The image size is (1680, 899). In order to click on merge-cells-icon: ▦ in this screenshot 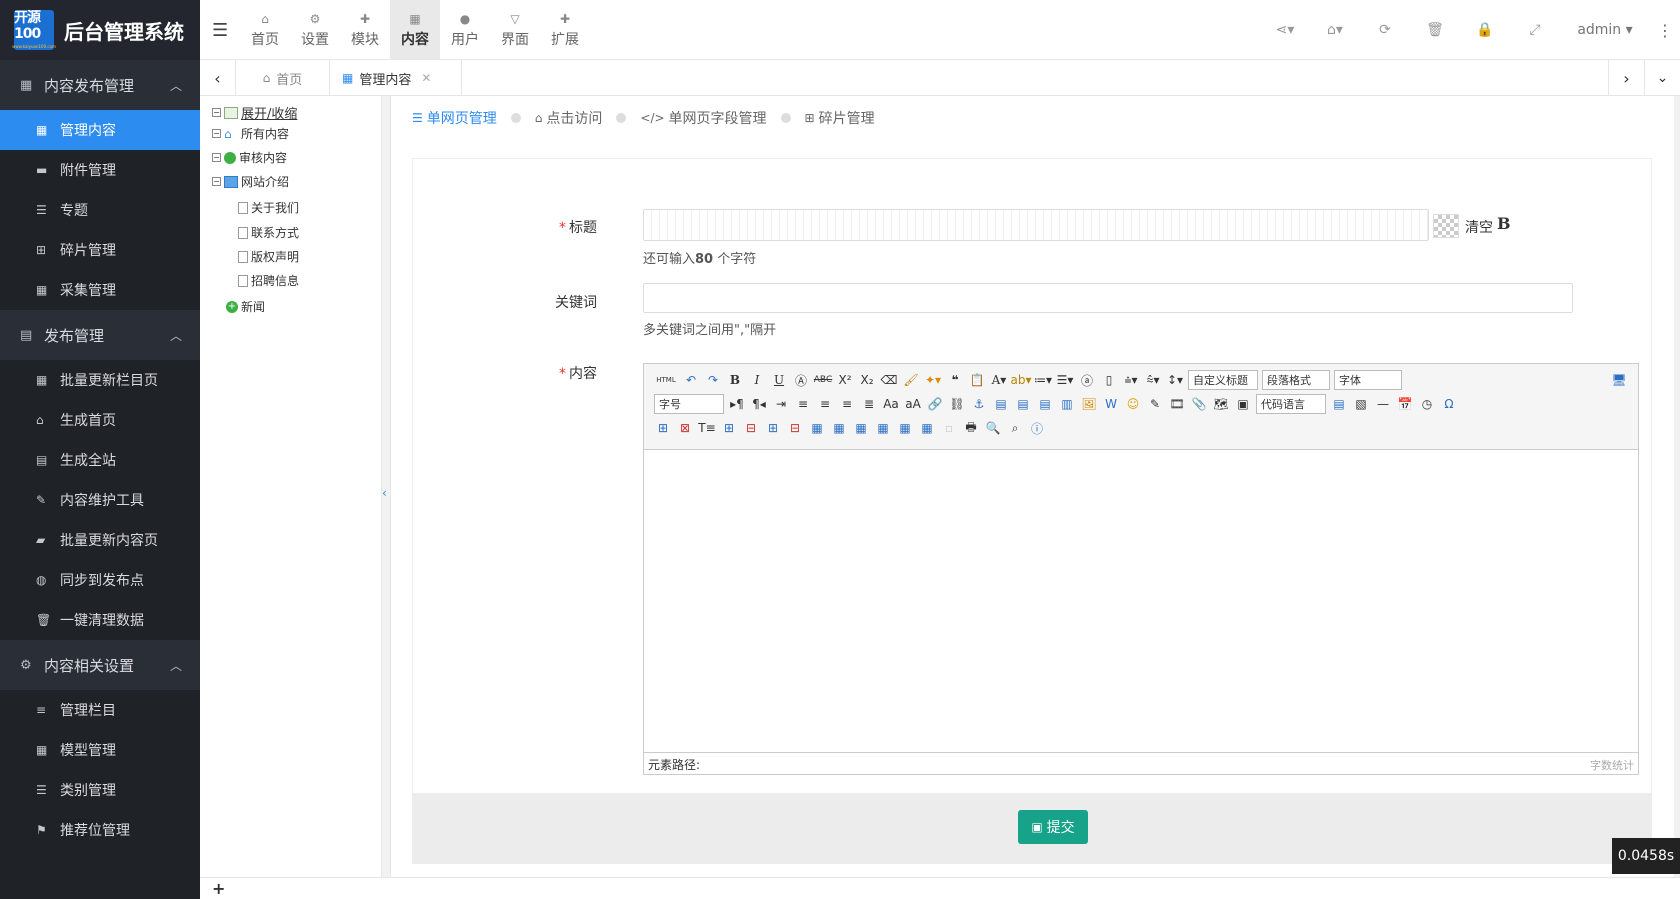, I will do `click(817, 428)`.